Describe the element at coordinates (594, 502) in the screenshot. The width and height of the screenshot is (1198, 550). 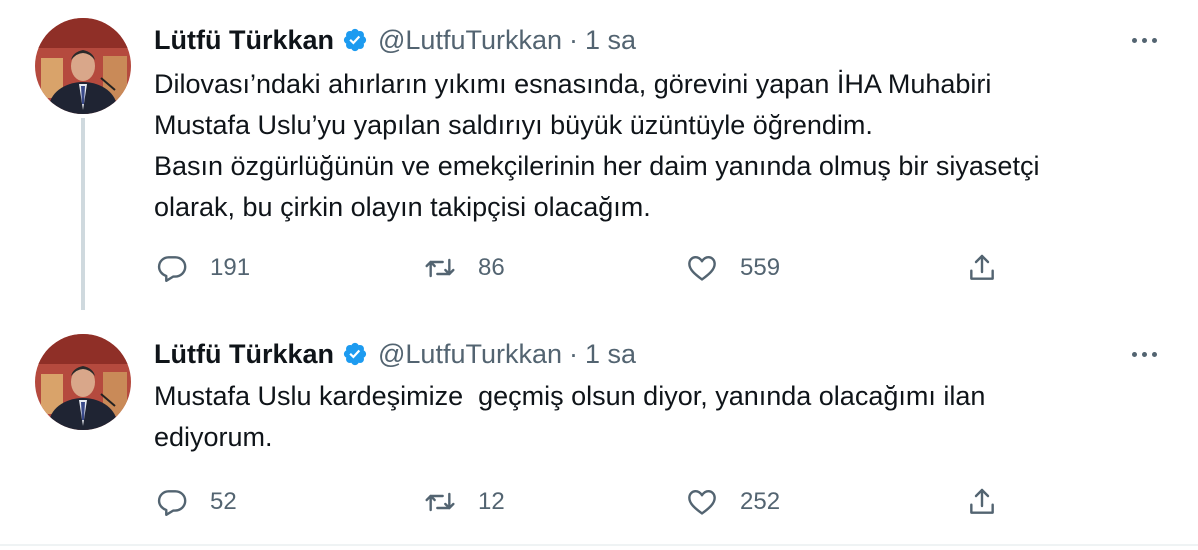
I see `tweet-actions: 52 12 252` at that location.